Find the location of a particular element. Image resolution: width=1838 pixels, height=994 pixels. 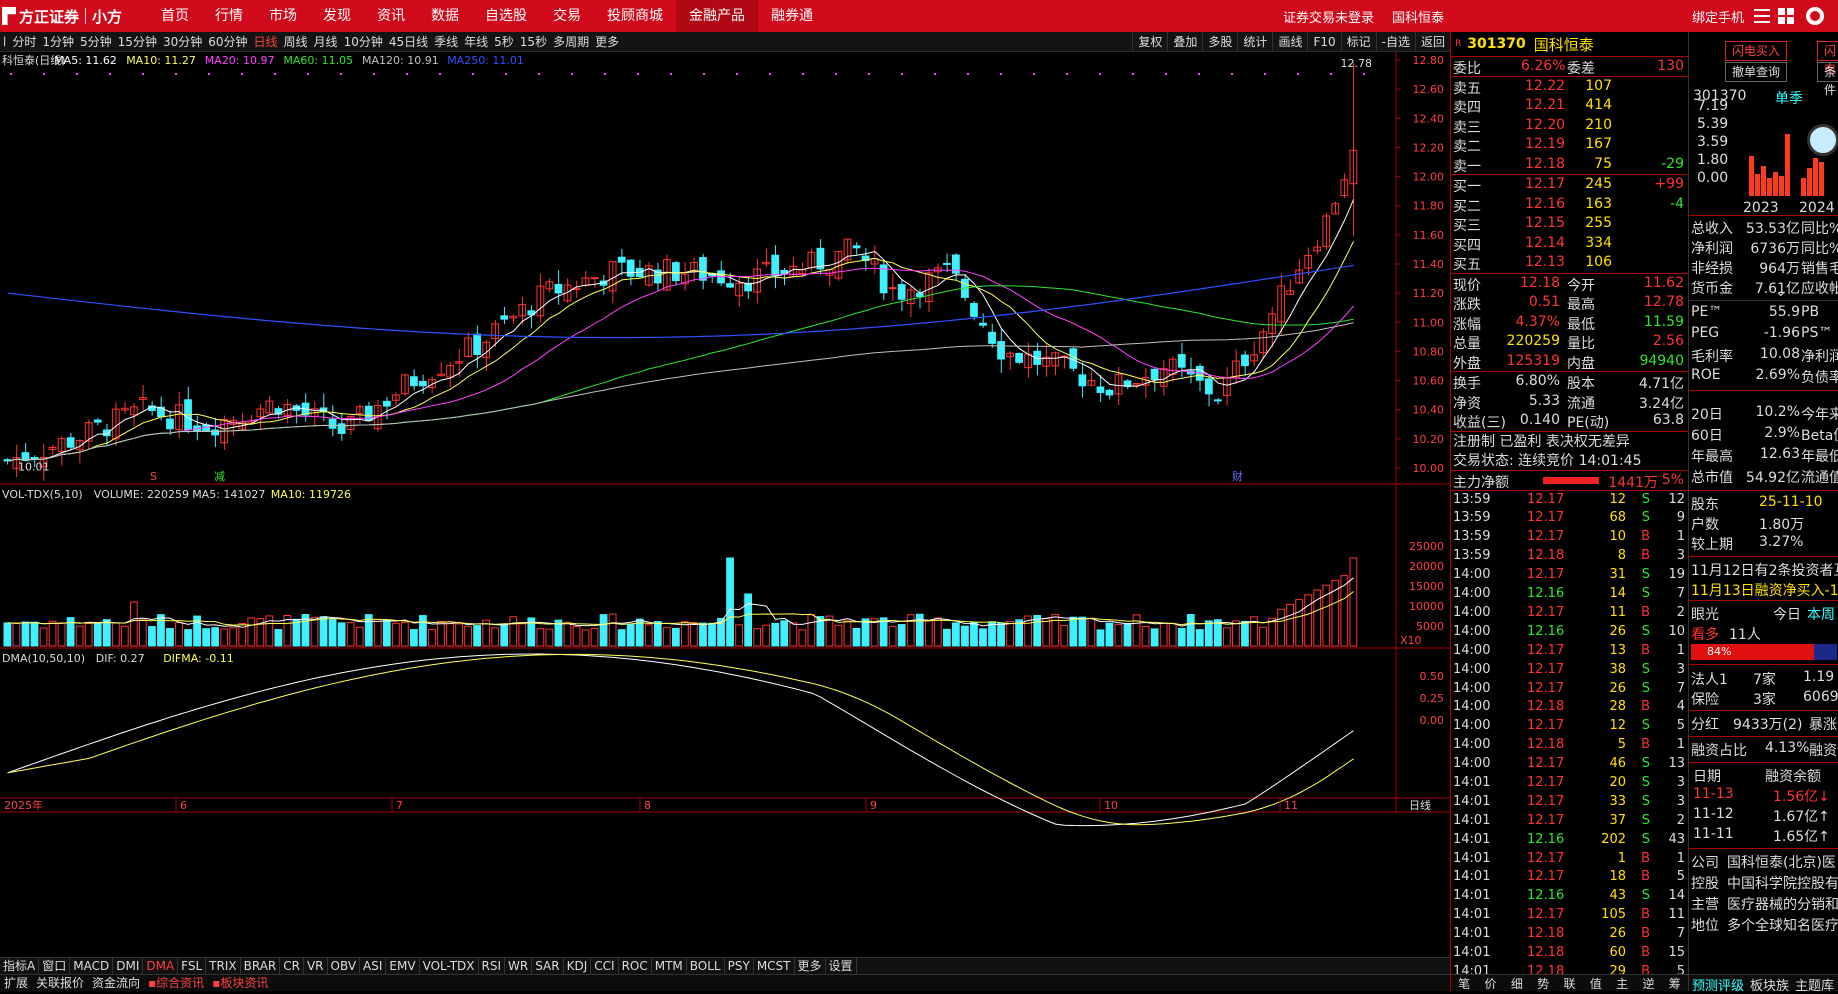

cancel-query-button: 撤单查询 is located at coordinates (1756, 72).